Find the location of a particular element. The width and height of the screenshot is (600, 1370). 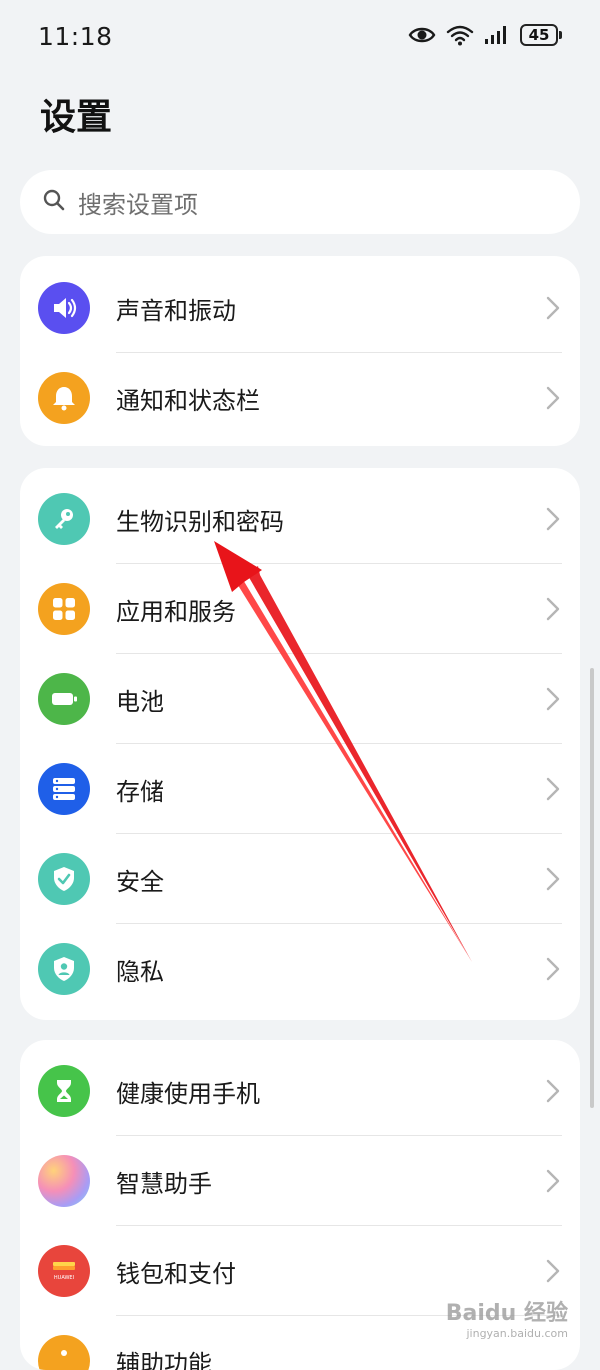

hourglass-icon is located at coordinates (64, 1091).